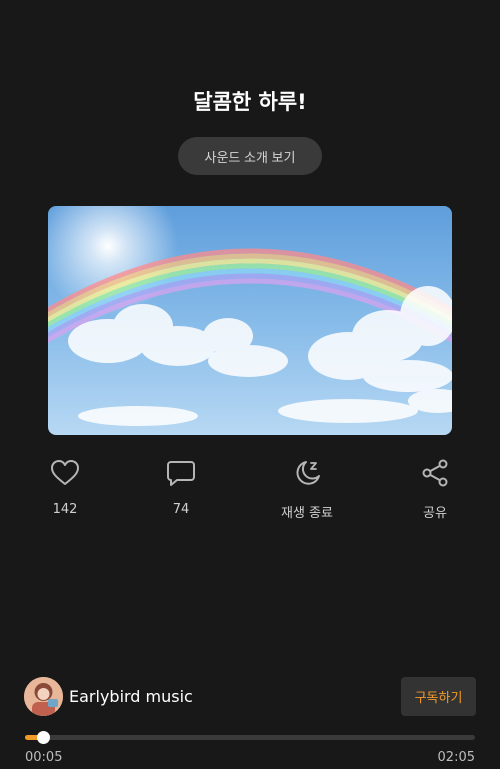  What do you see at coordinates (307, 513) in the screenshot?
I see `sleep-timer-label: 재생 종료` at bounding box center [307, 513].